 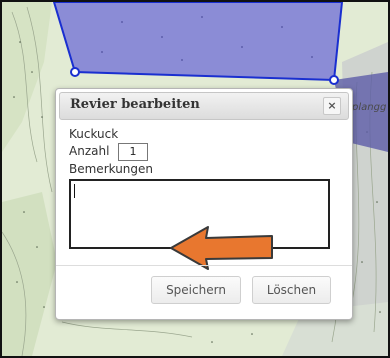 What do you see at coordinates (94, 134) in the screenshot?
I see `species-name: Kuckuck` at bounding box center [94, 134].